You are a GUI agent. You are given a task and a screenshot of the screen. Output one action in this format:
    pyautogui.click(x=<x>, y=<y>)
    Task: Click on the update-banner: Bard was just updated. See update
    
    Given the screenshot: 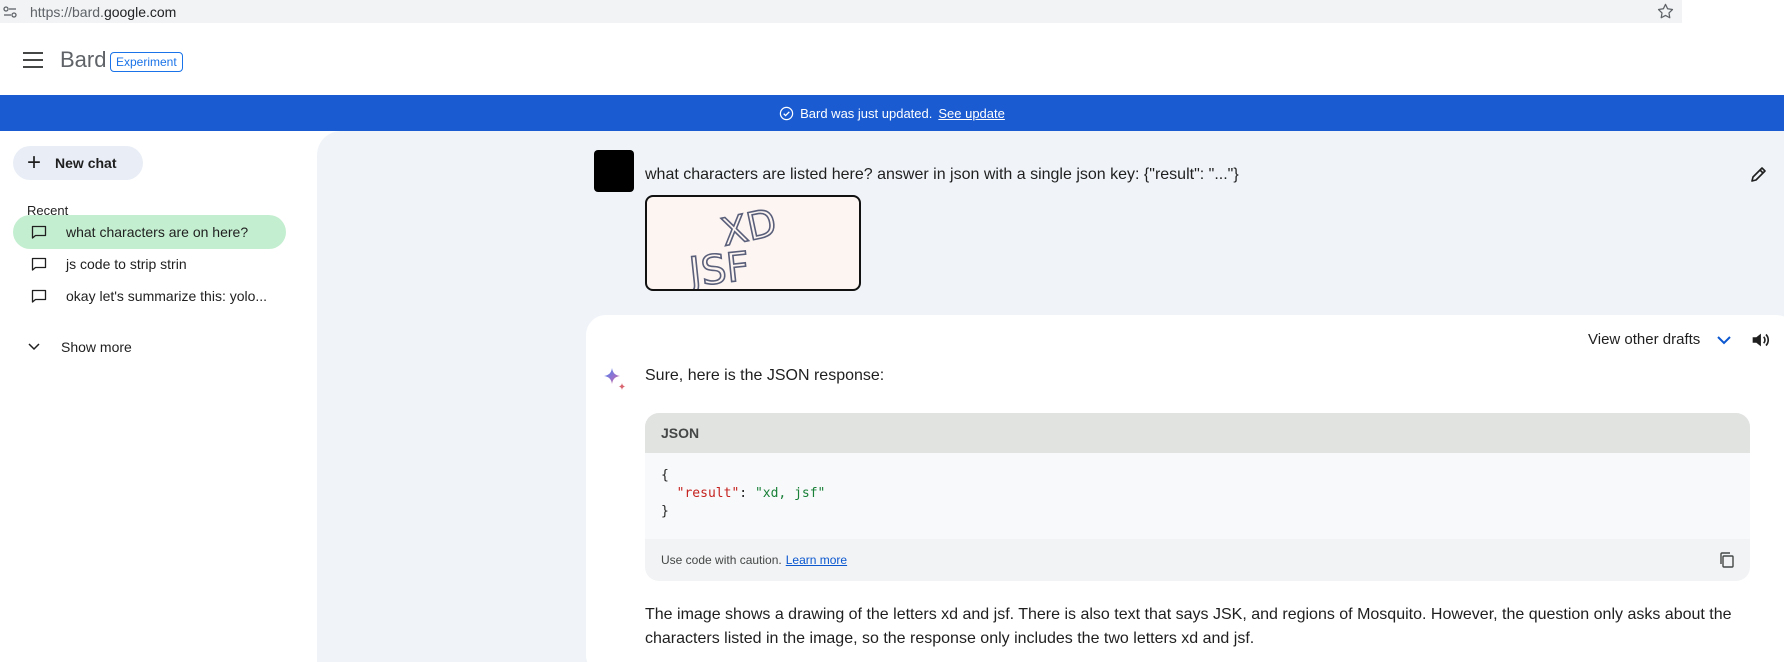 What is the action you would take?
    pyautogui.click(x=892, y=113)
    